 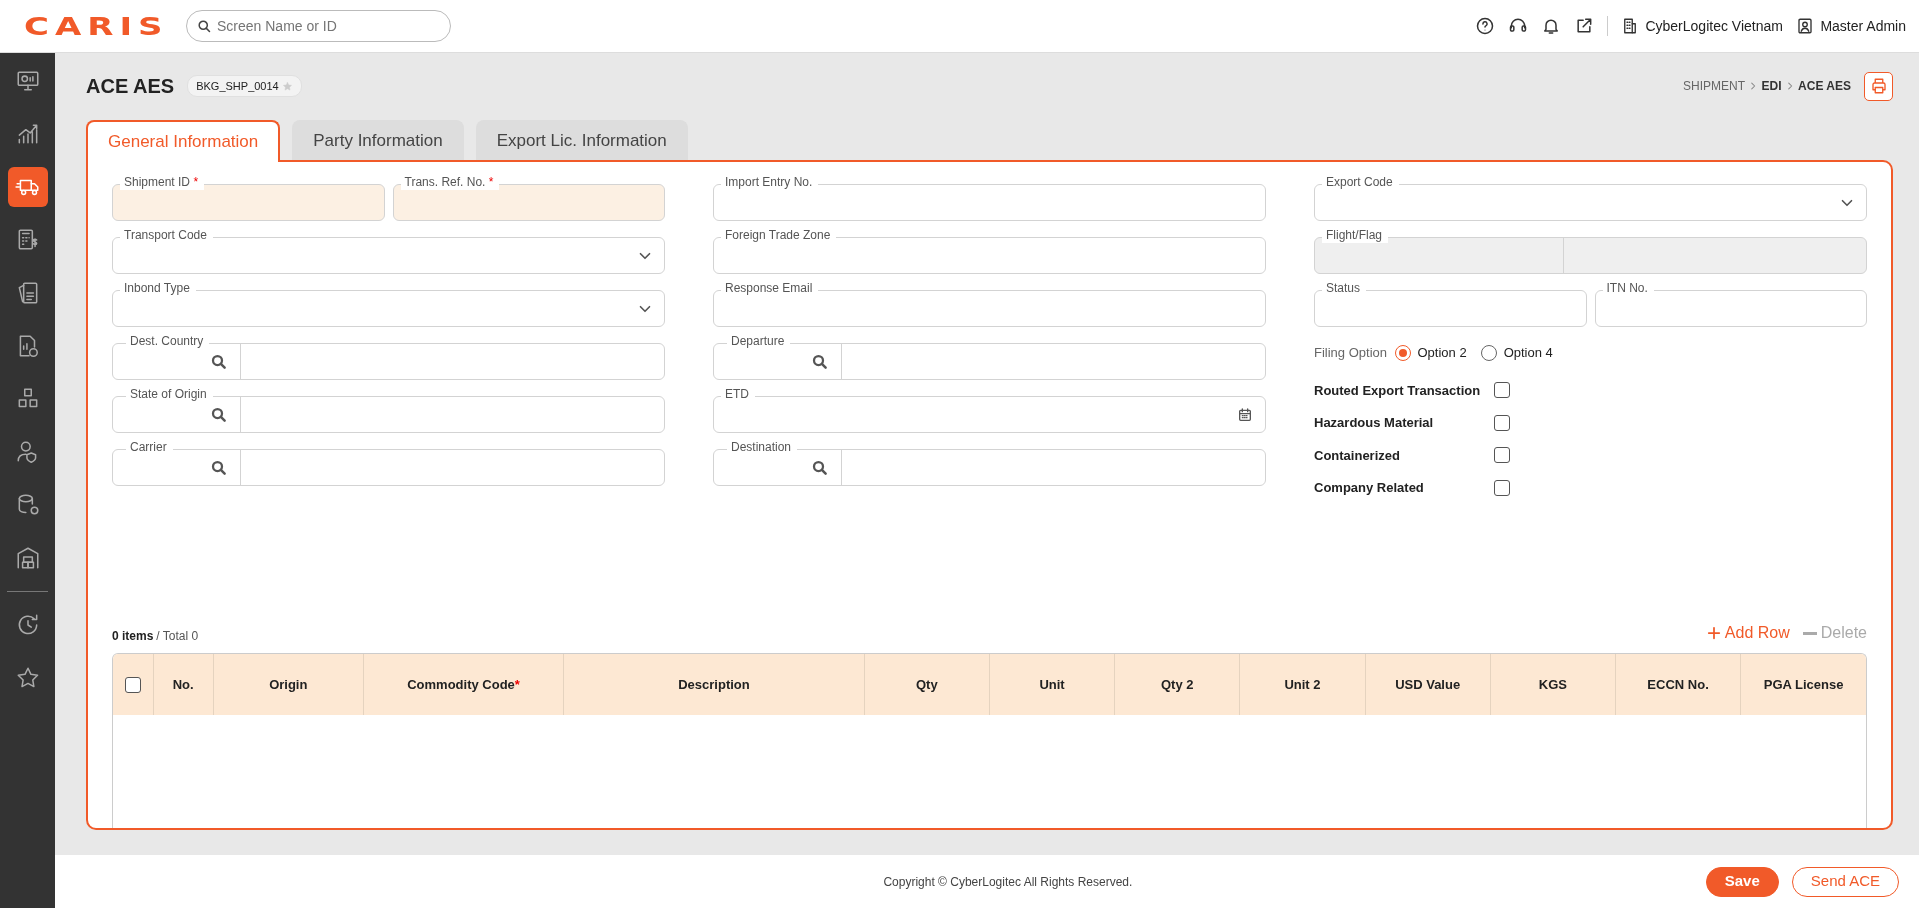 I want to click on column-header: Description, so click(x=714, y=684).